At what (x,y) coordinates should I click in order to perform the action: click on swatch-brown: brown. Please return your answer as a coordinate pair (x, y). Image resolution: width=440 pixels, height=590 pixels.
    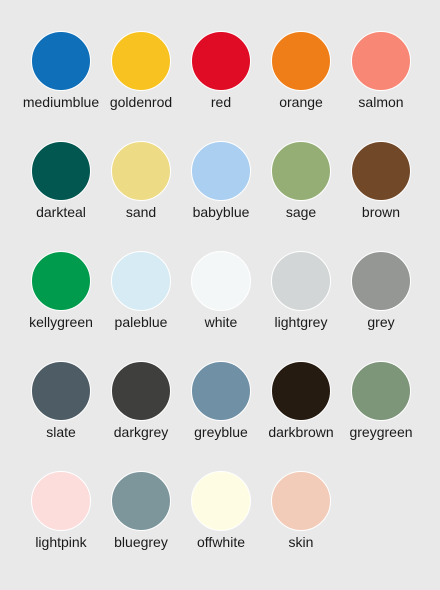
    Looking at the image, I should click on (381, 191).